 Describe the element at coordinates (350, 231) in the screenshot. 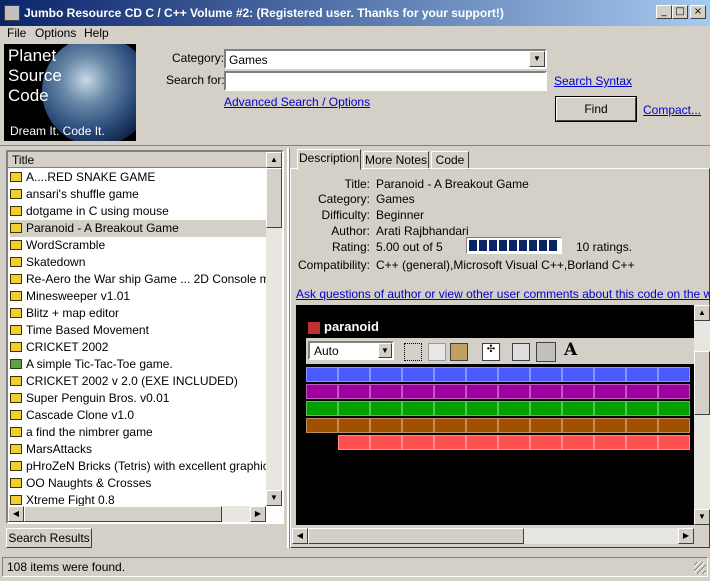

I see `author-label: Author:` at that location.